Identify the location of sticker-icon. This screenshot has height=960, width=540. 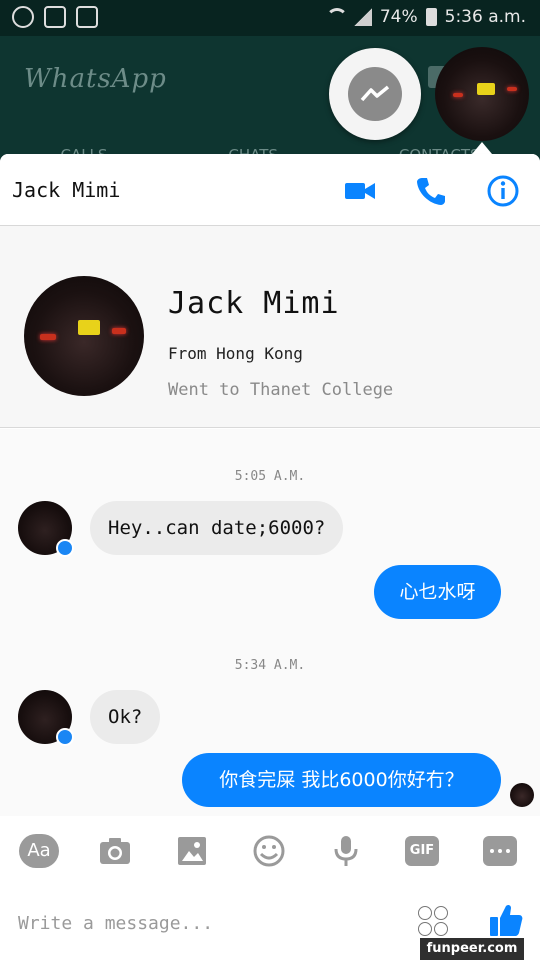
(434, 922).